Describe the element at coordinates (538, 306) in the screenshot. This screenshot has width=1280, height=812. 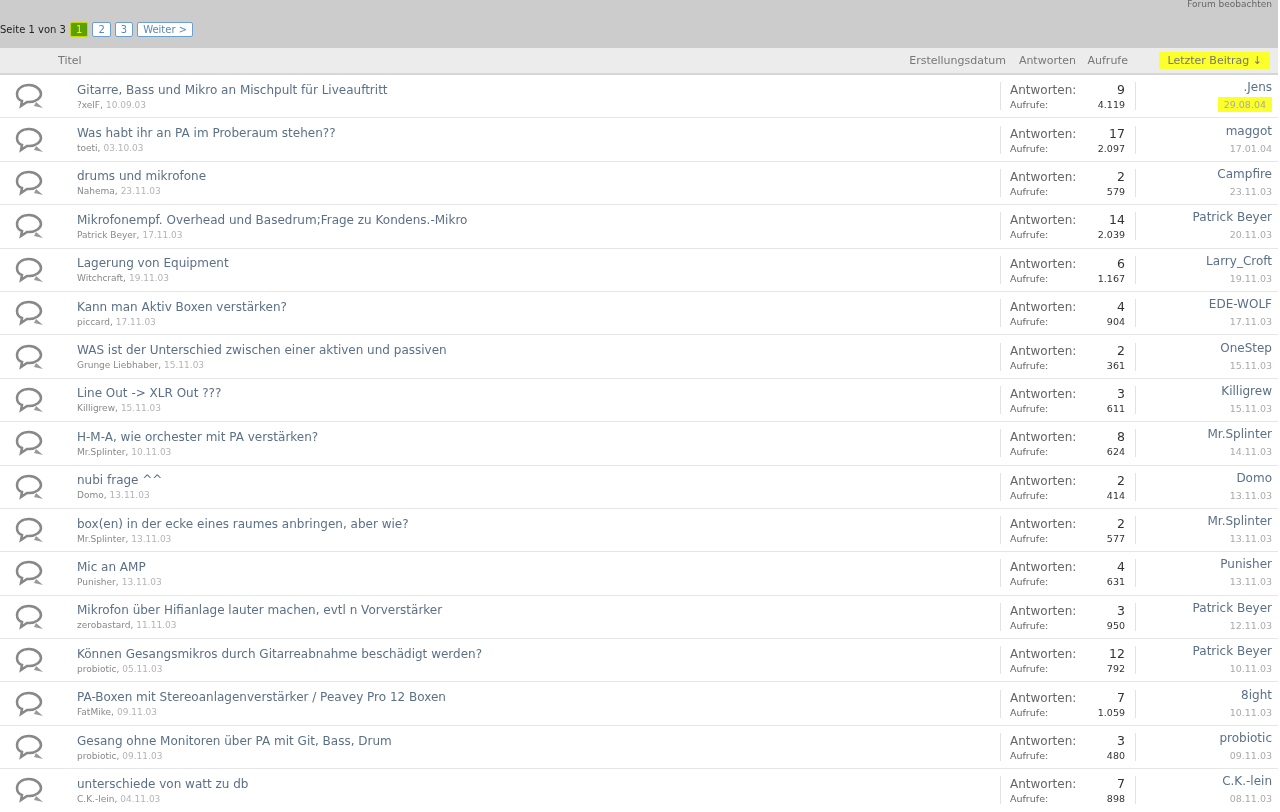
I see `thread-title: Kann man Aktiv Boxen verstärken?` at that location.